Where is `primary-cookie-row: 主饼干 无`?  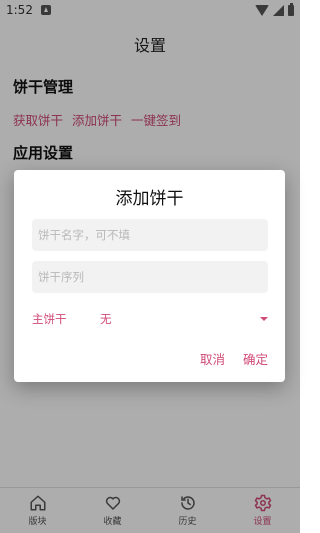 primary-cookie-row: 主饼干 无 is located at coordinates (150, 319).